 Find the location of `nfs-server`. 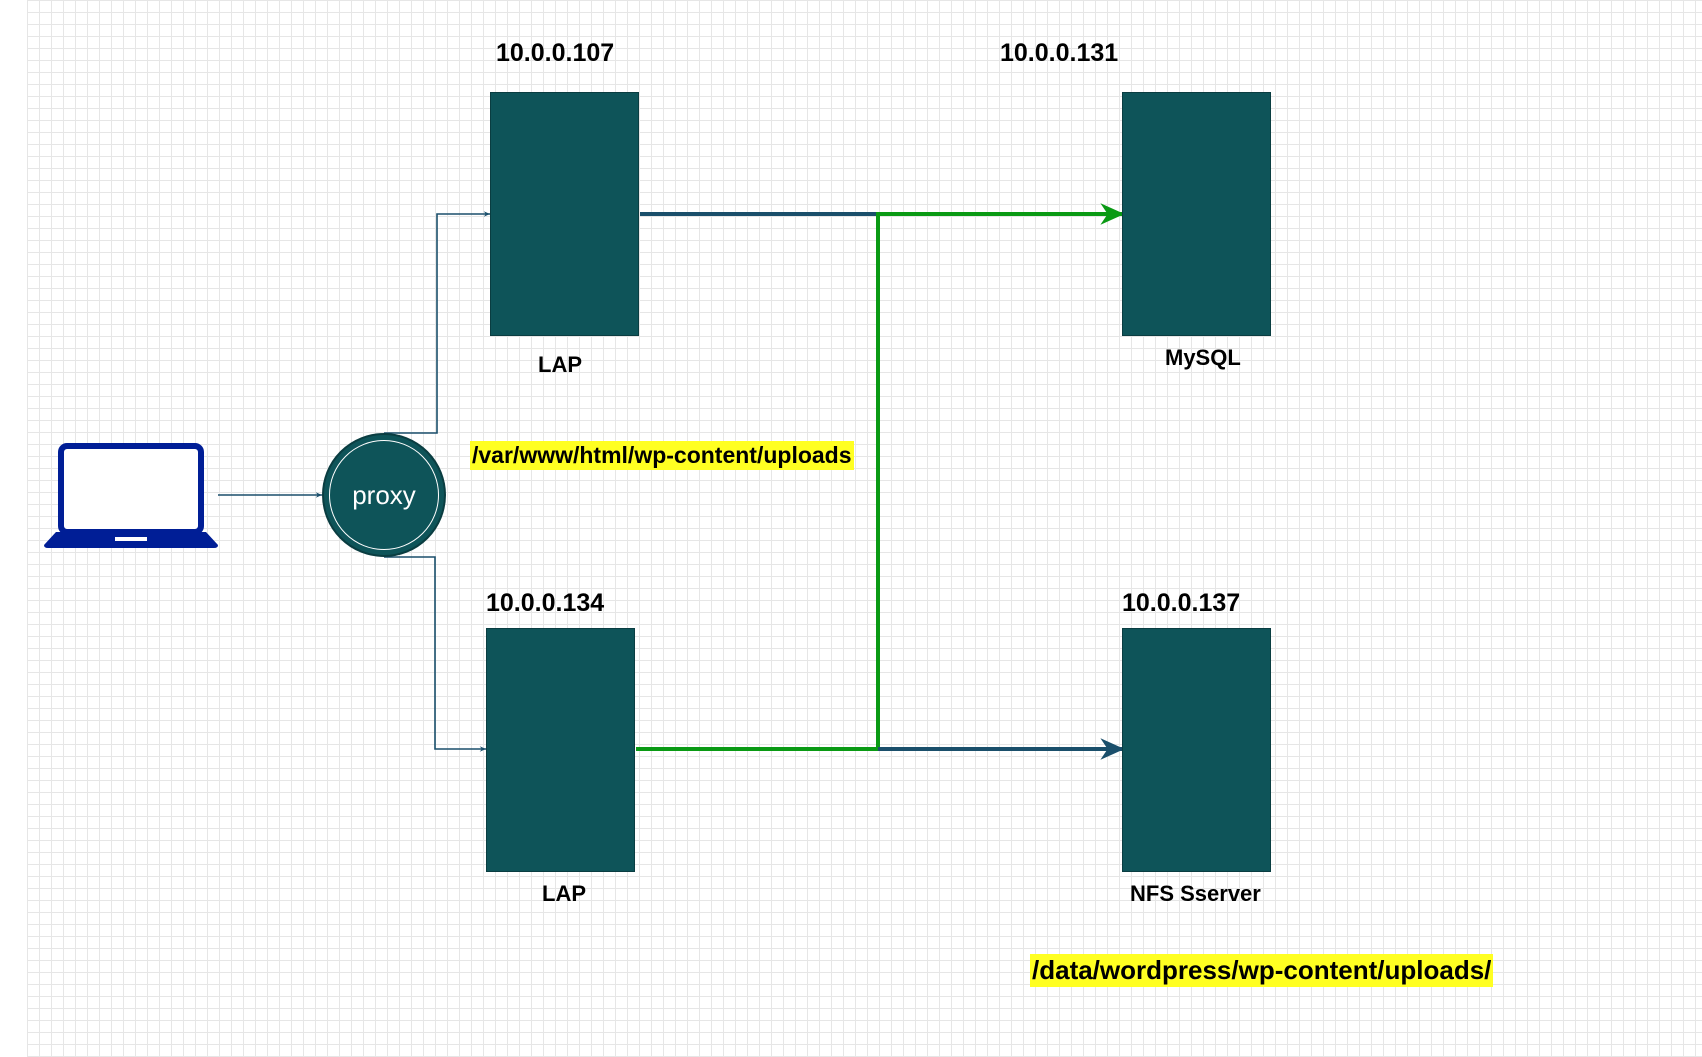

nfs-server is located at coordinates (1196, 750).